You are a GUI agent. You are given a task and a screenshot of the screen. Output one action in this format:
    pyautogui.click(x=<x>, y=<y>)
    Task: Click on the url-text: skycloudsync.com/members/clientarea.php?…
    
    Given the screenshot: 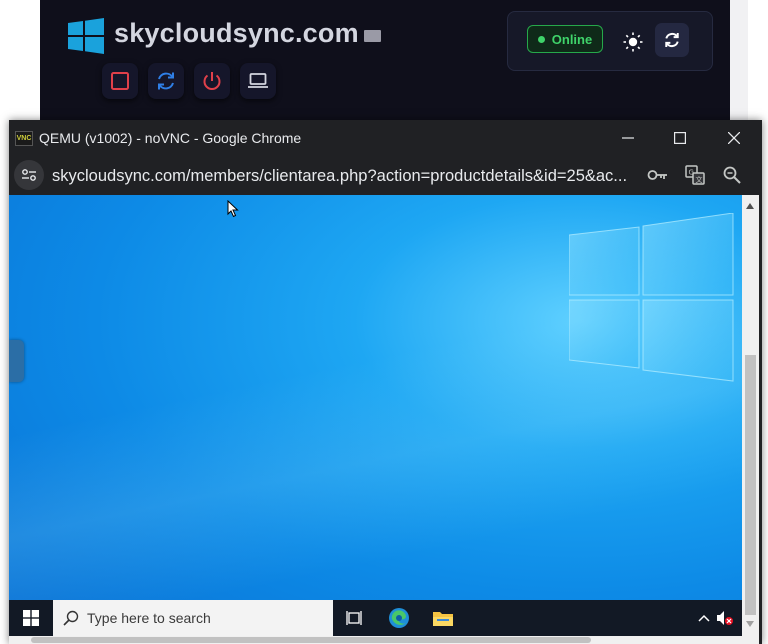 What is the action you would take?
    pyautogui.click(x=339, y=176)
    